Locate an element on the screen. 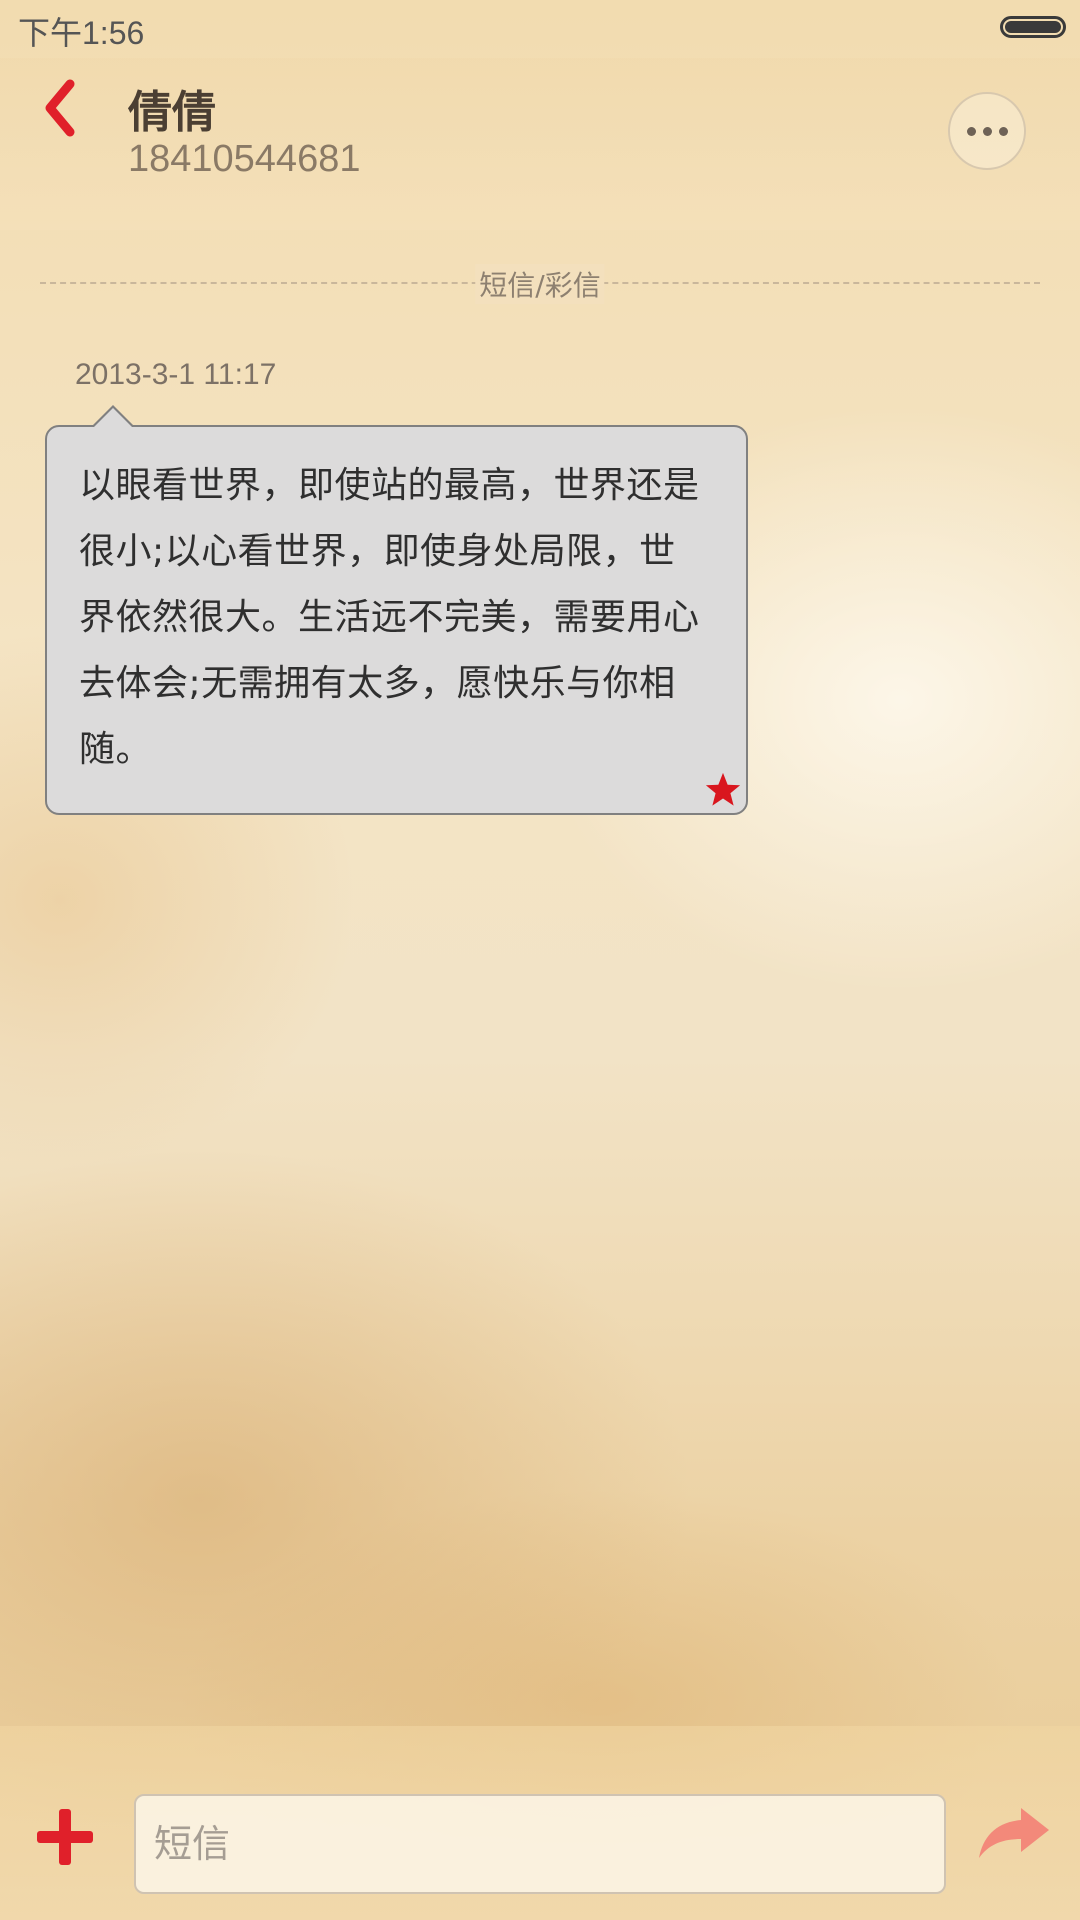  plus-icon is located at coordinates (65, 1837).